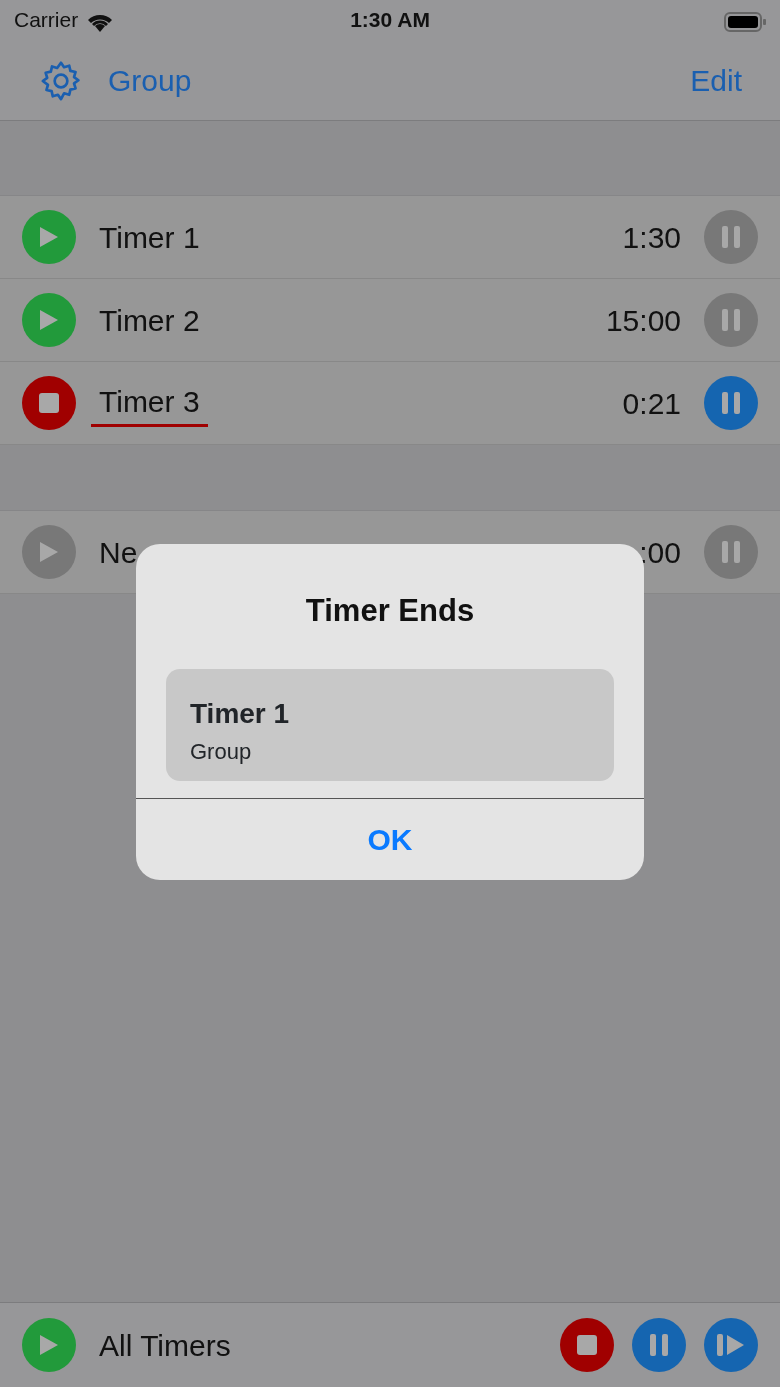 The width and height of the screenshot is (780, 1387). What do you see at coordinates (643, 320) in the screenshot?
I see `timer-time: 15:00` at bounding box center [643, 320].